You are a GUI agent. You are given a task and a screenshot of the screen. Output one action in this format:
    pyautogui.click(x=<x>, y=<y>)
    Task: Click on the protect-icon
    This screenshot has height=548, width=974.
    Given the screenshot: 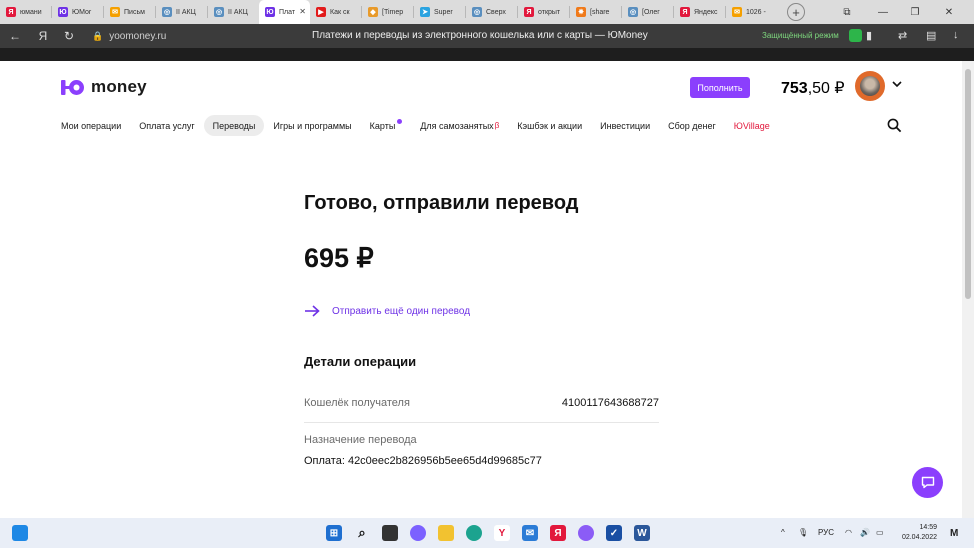 What is the action you would take?
    pyautogui.click(x=855, y=35)
    